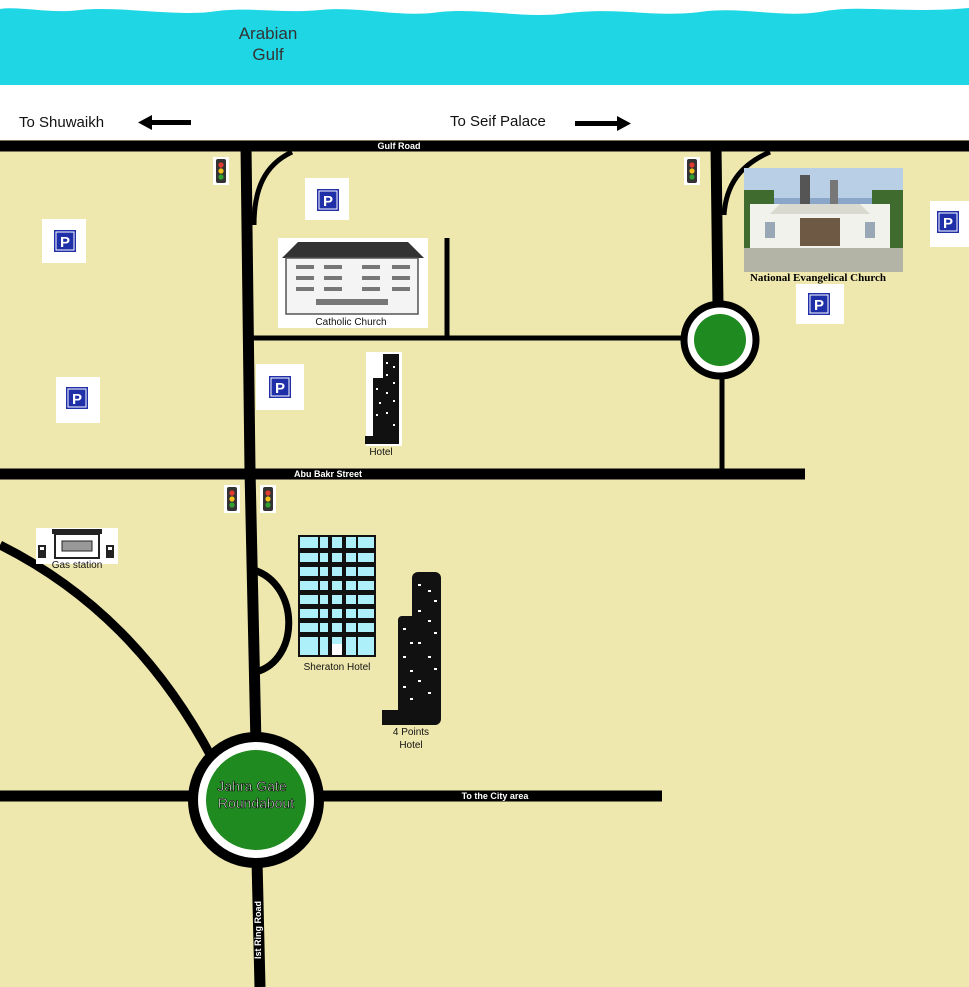 The width and height of the screenshot is (969, 987). Describe the element at coordinates (253, 607) in the screenshot. I see `main-vertical-road-south` at that location.